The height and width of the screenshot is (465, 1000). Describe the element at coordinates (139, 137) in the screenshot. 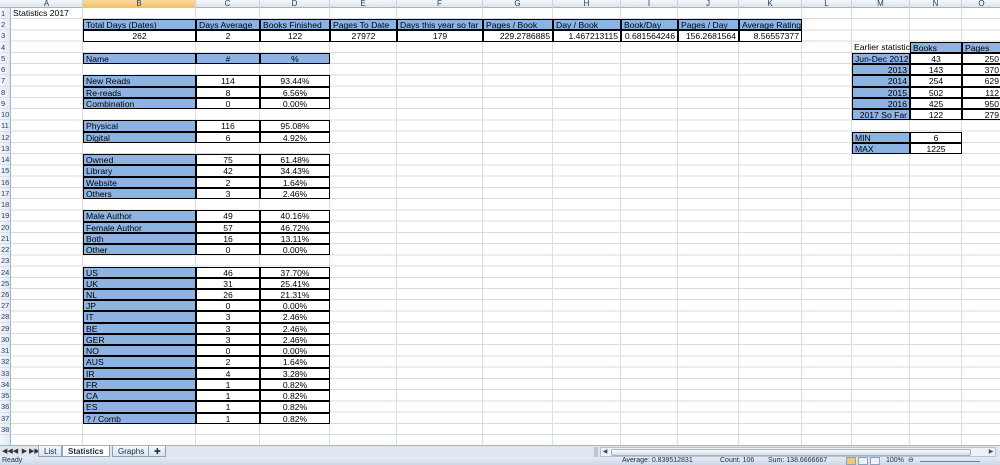

I see `stat-name: Digital` at that location.